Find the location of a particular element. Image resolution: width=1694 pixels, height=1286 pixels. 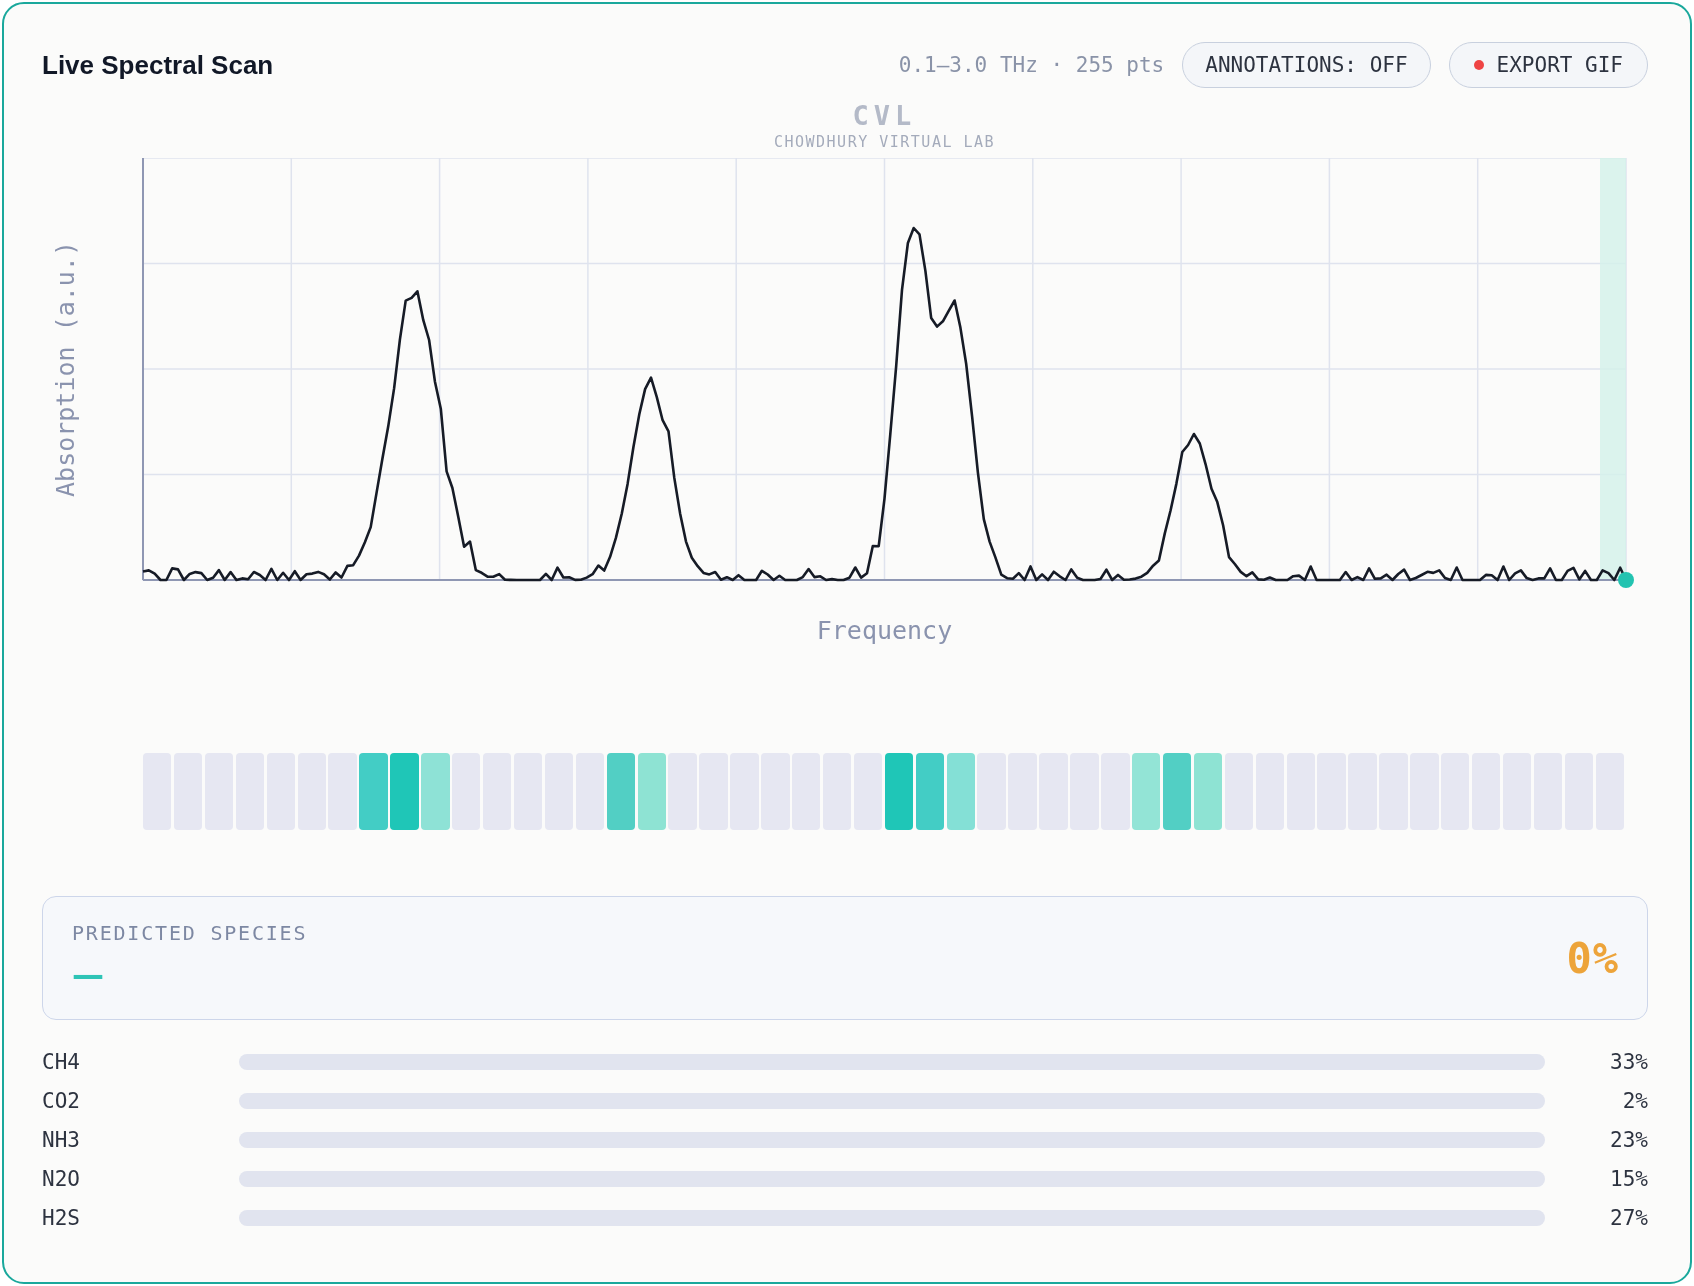

scan-range-info: 0.1–3.0 THz · 255 pts is located at coordinates (1031, 65).